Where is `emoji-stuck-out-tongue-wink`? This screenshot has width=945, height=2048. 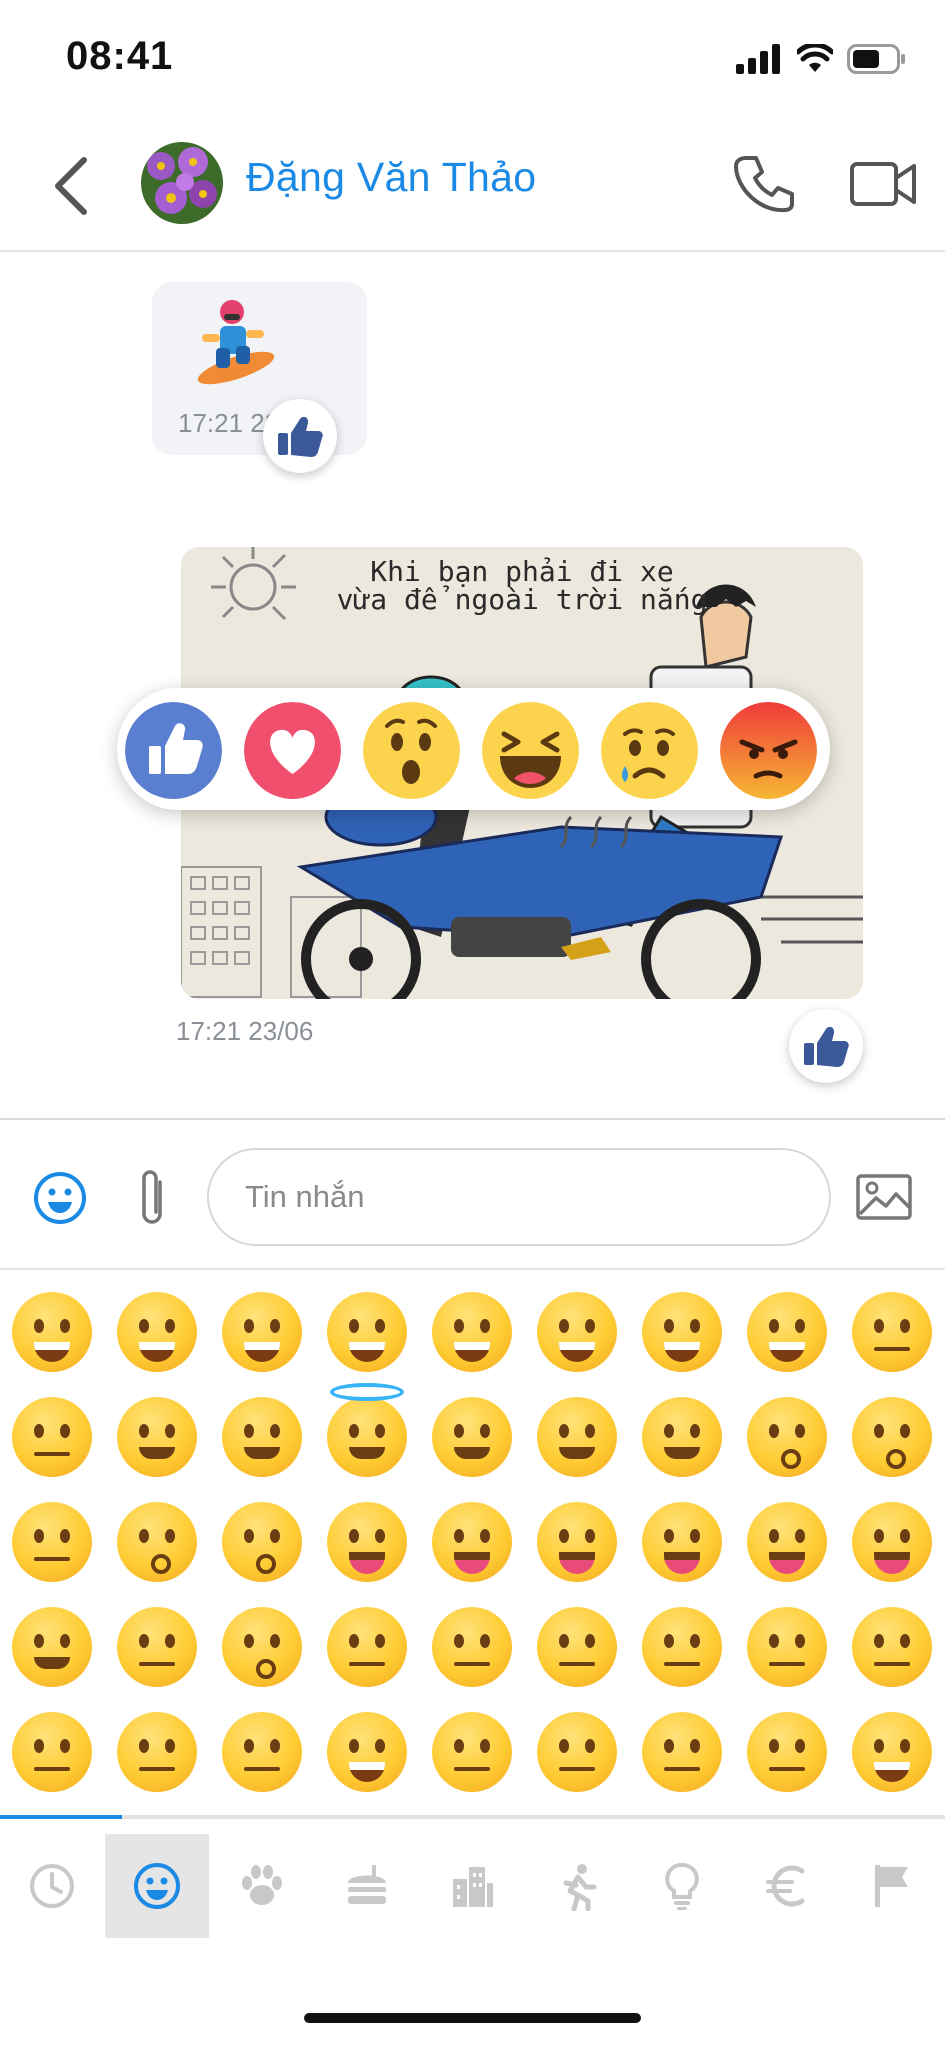 emoji-stuck-out-tongue-wink is located at coordinates (577, 1542).